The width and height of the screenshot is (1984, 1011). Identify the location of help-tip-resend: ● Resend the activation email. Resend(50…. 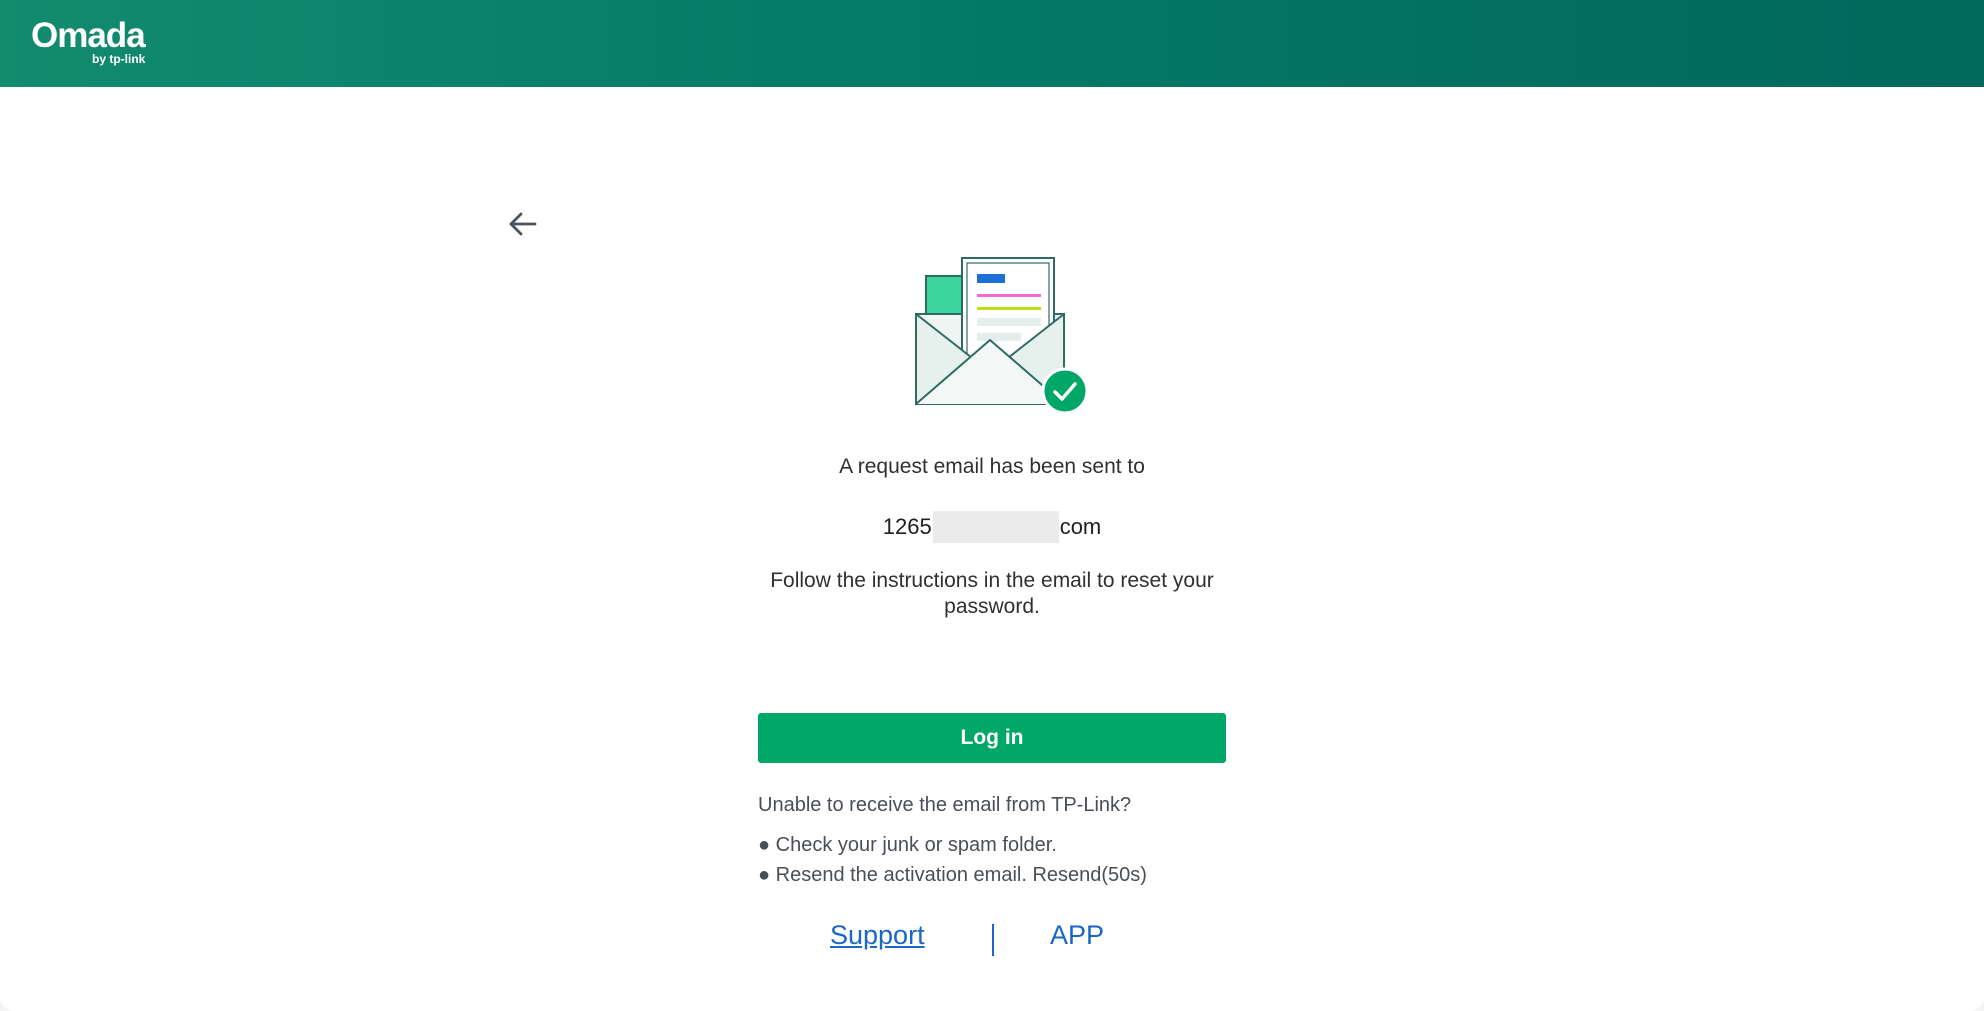
(952, 875).